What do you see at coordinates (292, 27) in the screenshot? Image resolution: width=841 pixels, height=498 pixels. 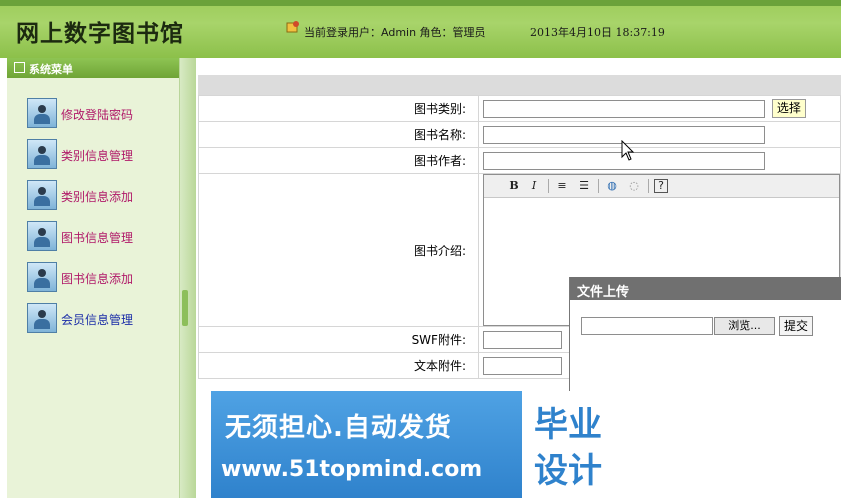 I see `user-info-icon` at bounding box center [292, 27].